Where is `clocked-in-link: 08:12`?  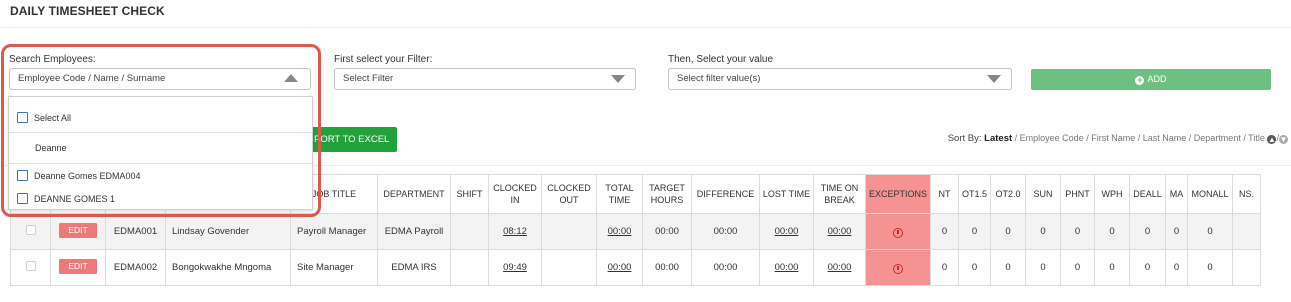
clocked-in-link: 08:12 is located at coordinates (515, 231).